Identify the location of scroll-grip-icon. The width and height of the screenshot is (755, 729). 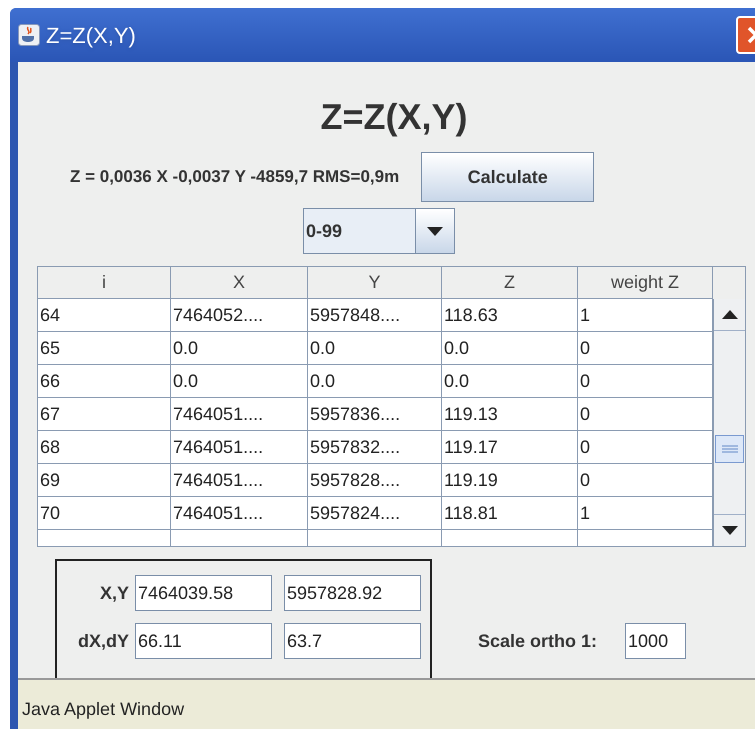
(730, 449).